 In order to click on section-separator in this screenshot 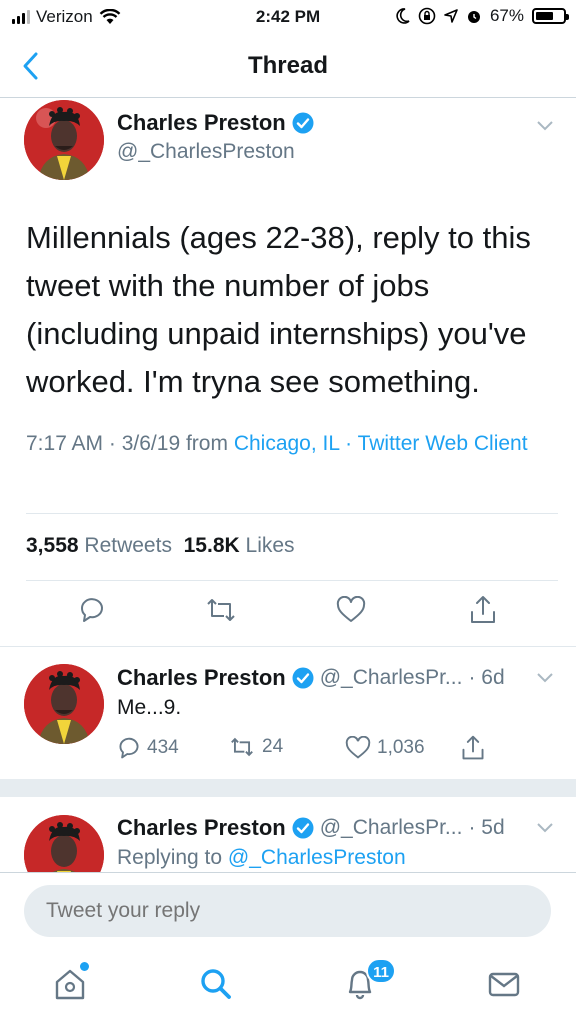, I will do `click(288, 788)`.